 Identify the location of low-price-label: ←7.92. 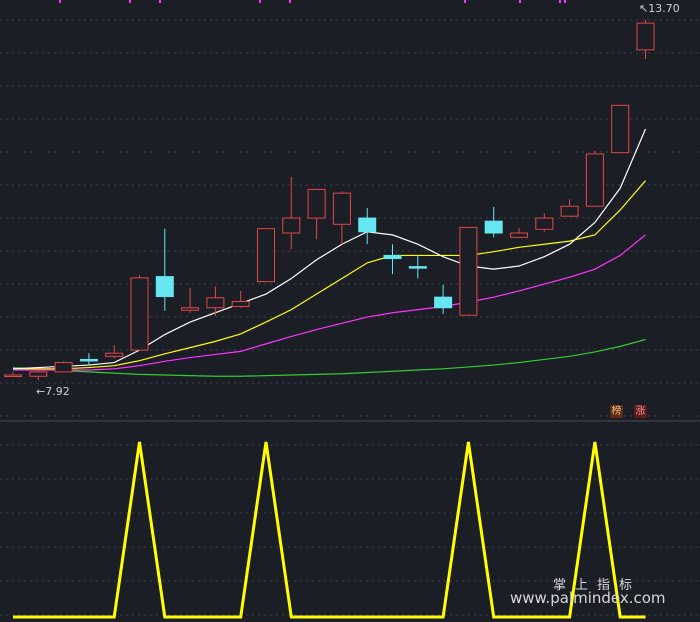
(53, 391).